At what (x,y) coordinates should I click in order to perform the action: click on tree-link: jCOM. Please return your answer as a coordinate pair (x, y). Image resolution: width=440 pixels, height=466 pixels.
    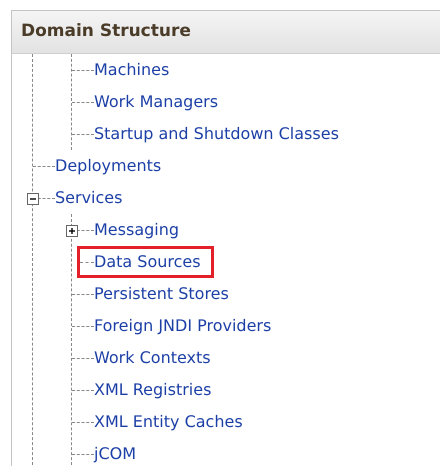
    Looking at the image, I should click on (115, 454).